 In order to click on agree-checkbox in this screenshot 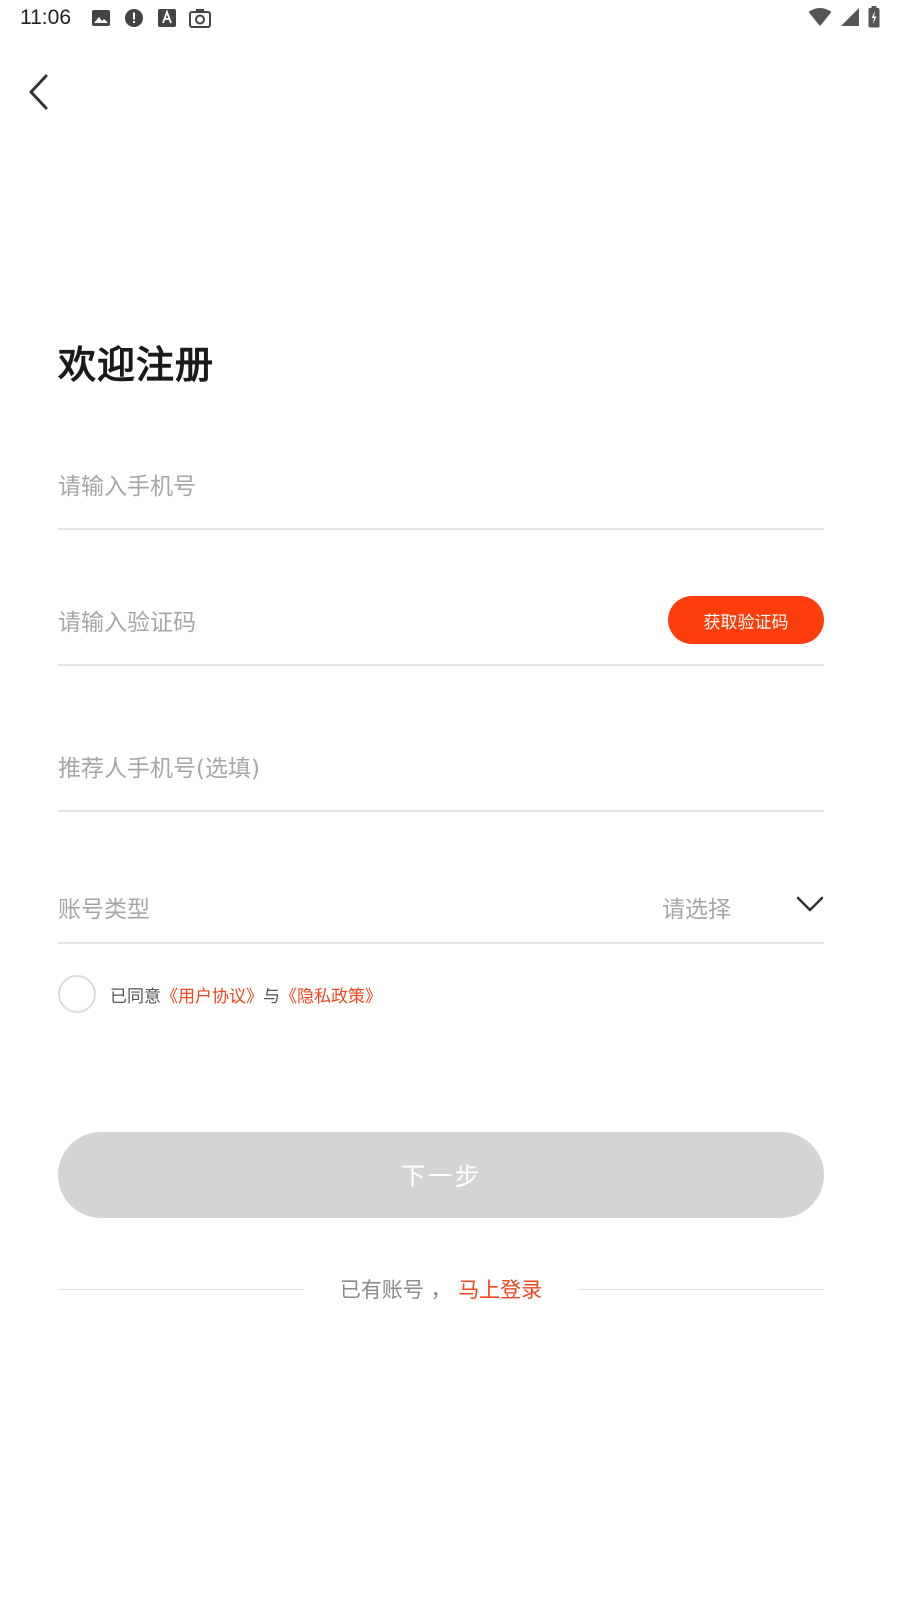, I will do `click(77, 994)`.